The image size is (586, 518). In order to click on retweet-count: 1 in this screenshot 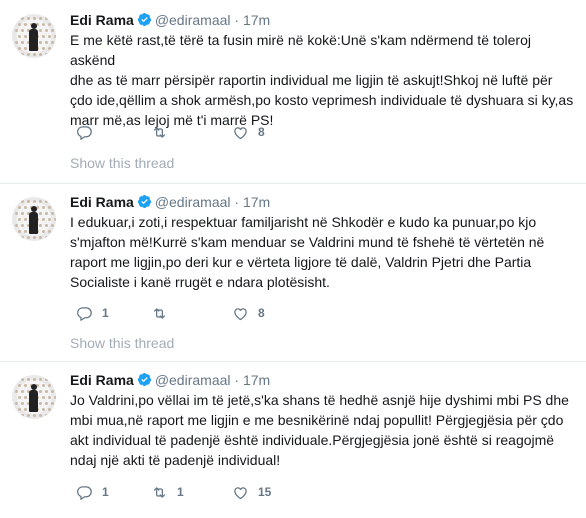, I will do `click(180, 492)`.